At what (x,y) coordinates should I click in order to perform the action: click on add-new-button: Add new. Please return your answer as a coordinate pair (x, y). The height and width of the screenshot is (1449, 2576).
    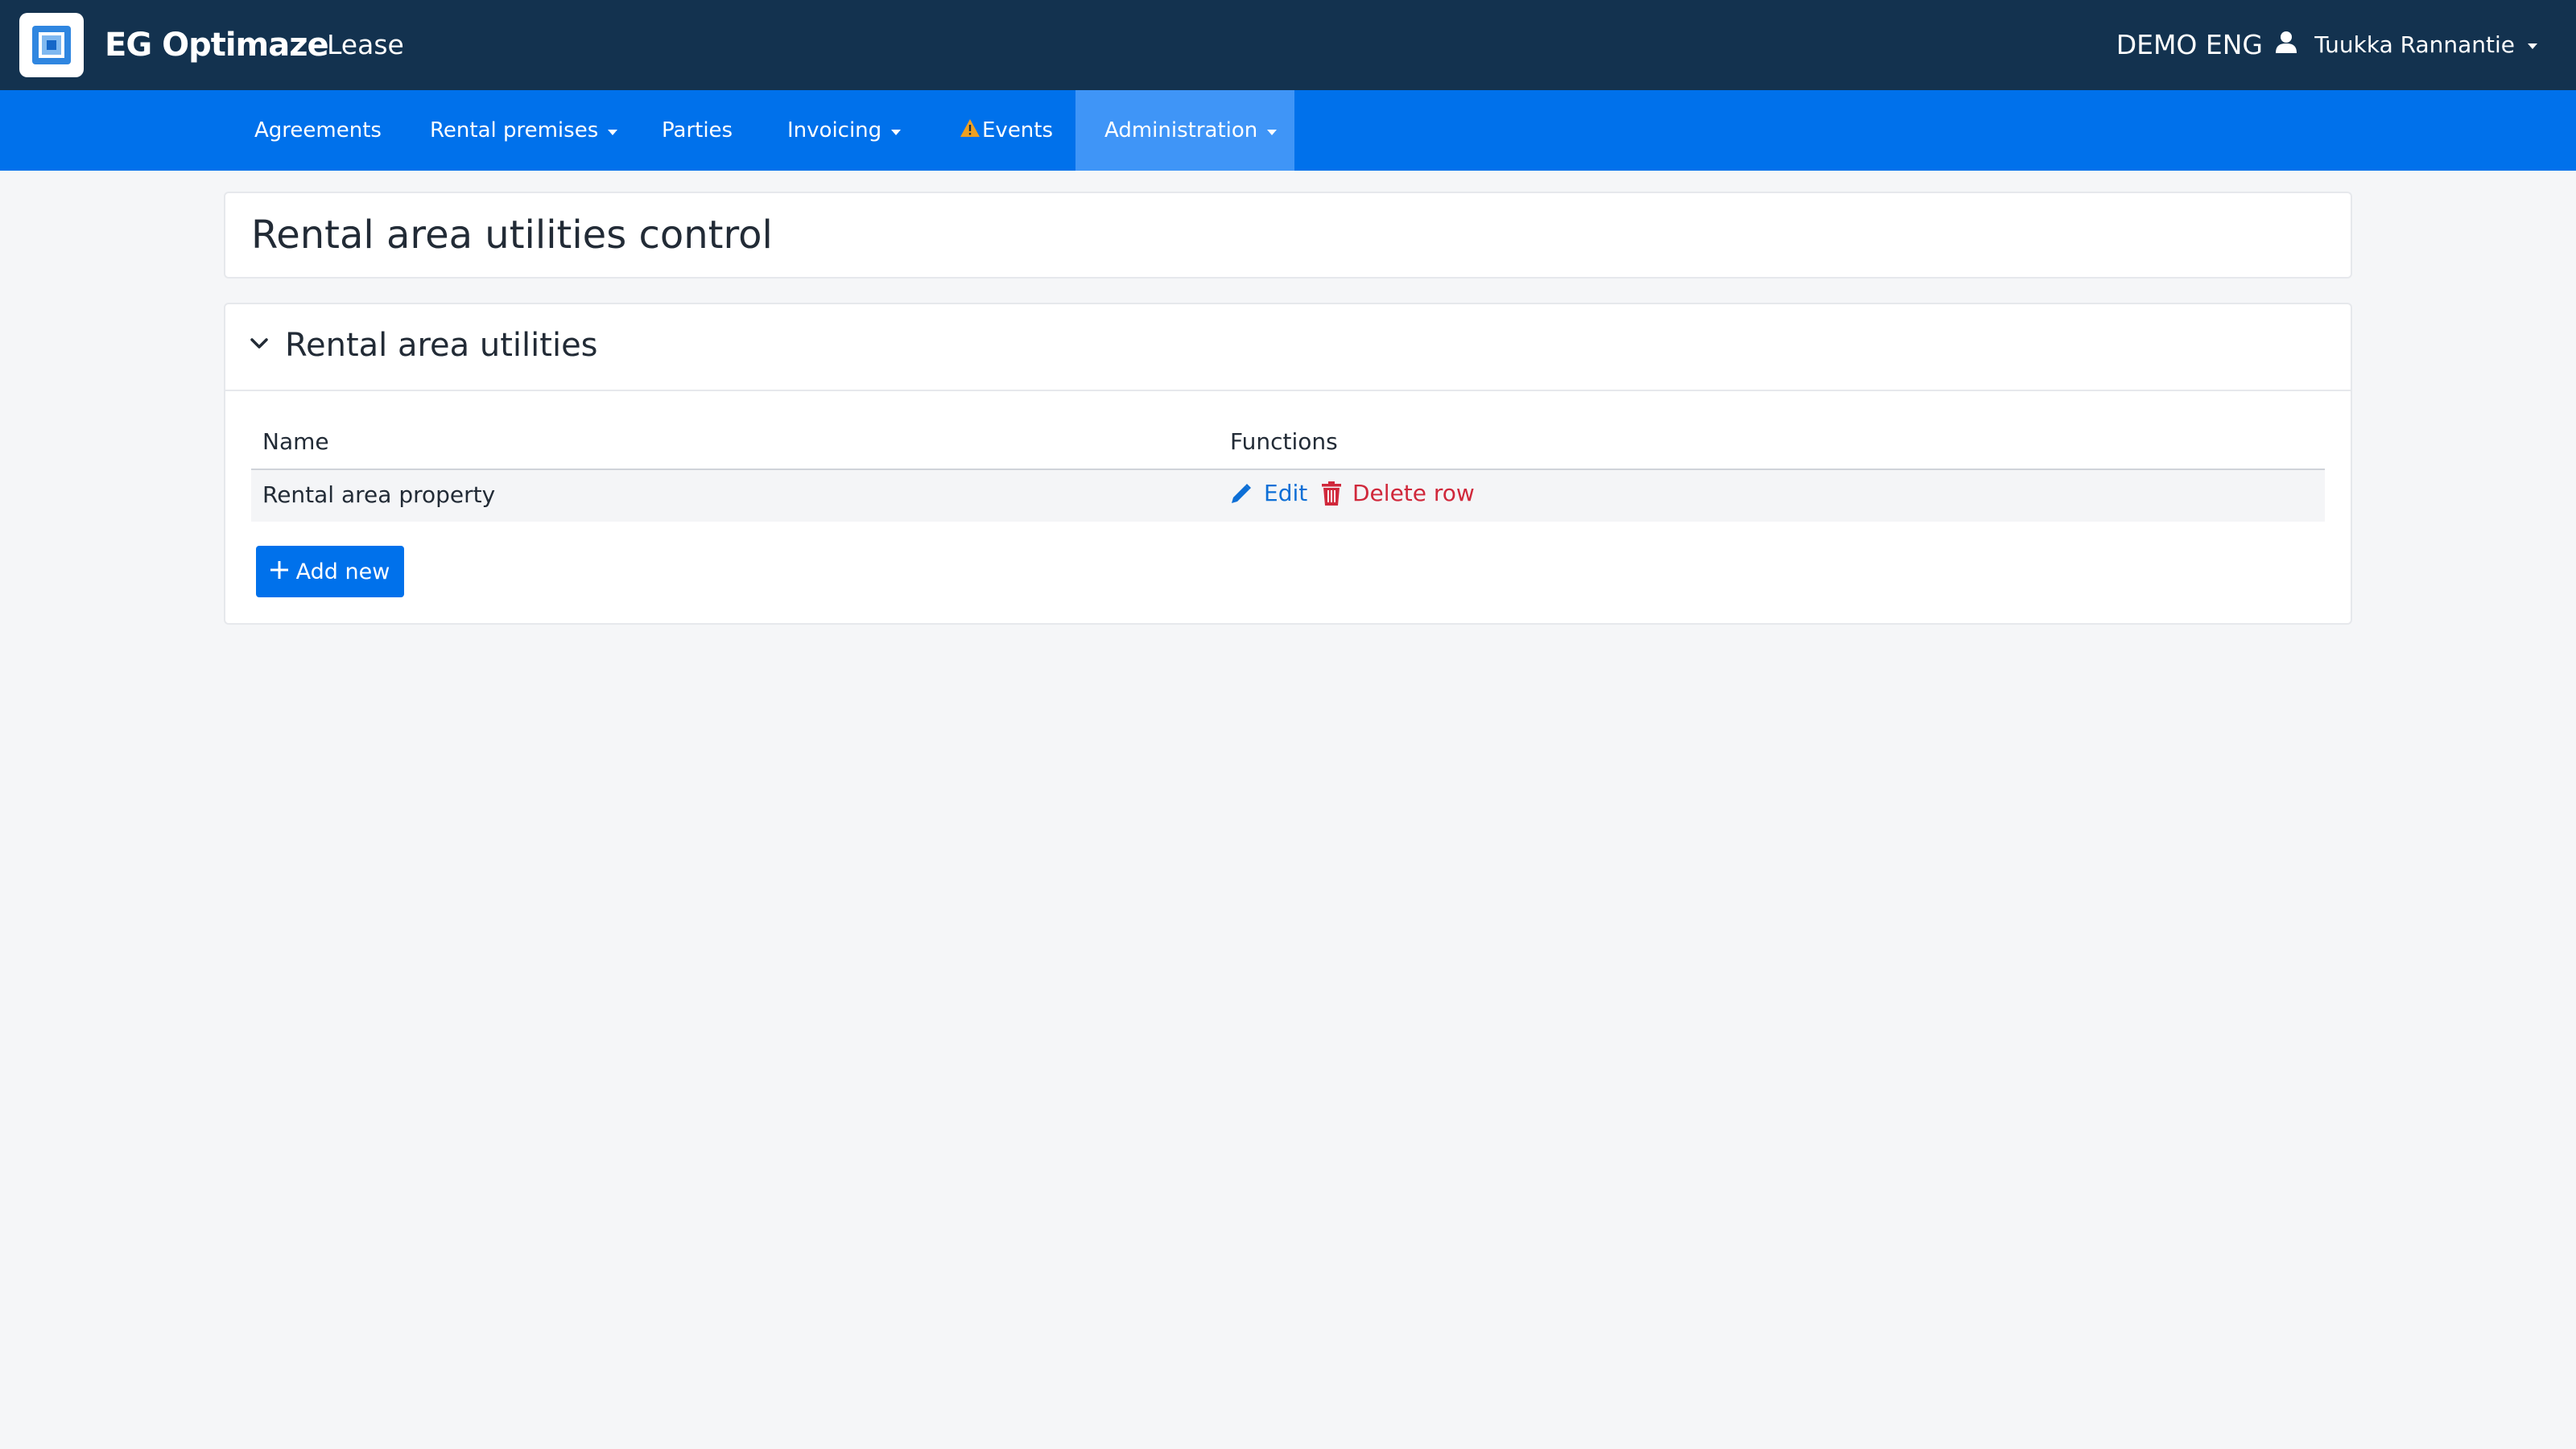
    Looking at the image, I should click on (330, 571).